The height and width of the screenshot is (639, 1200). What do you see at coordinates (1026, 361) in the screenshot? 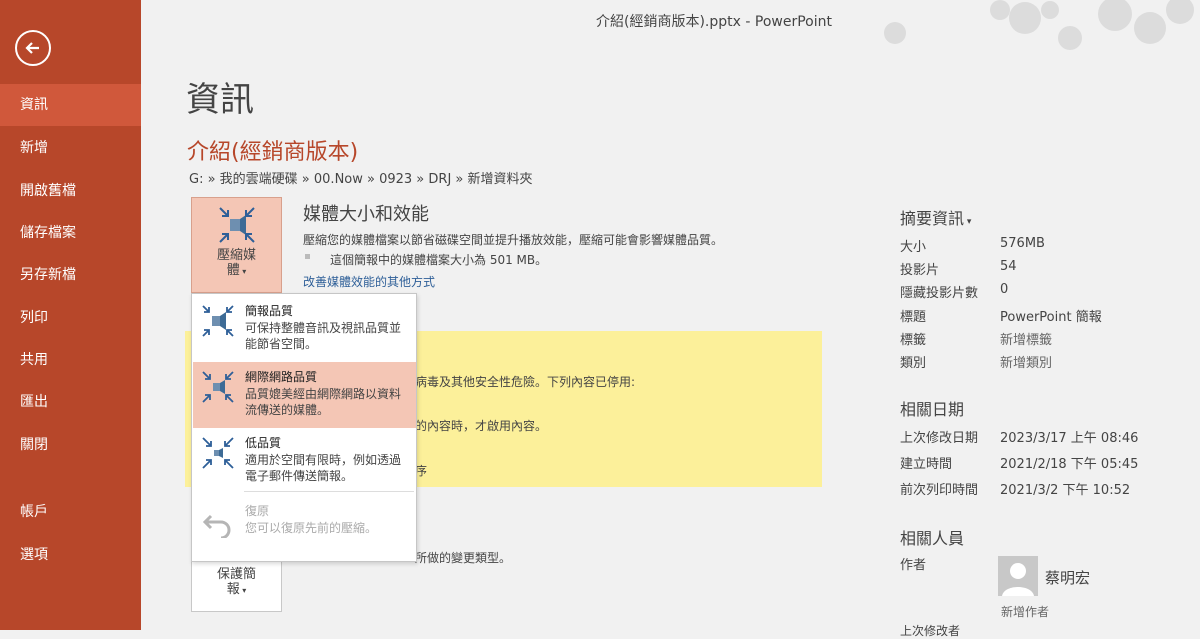
I see `prop-value-editable: 新增類別` at bounding box center [1026, 361].